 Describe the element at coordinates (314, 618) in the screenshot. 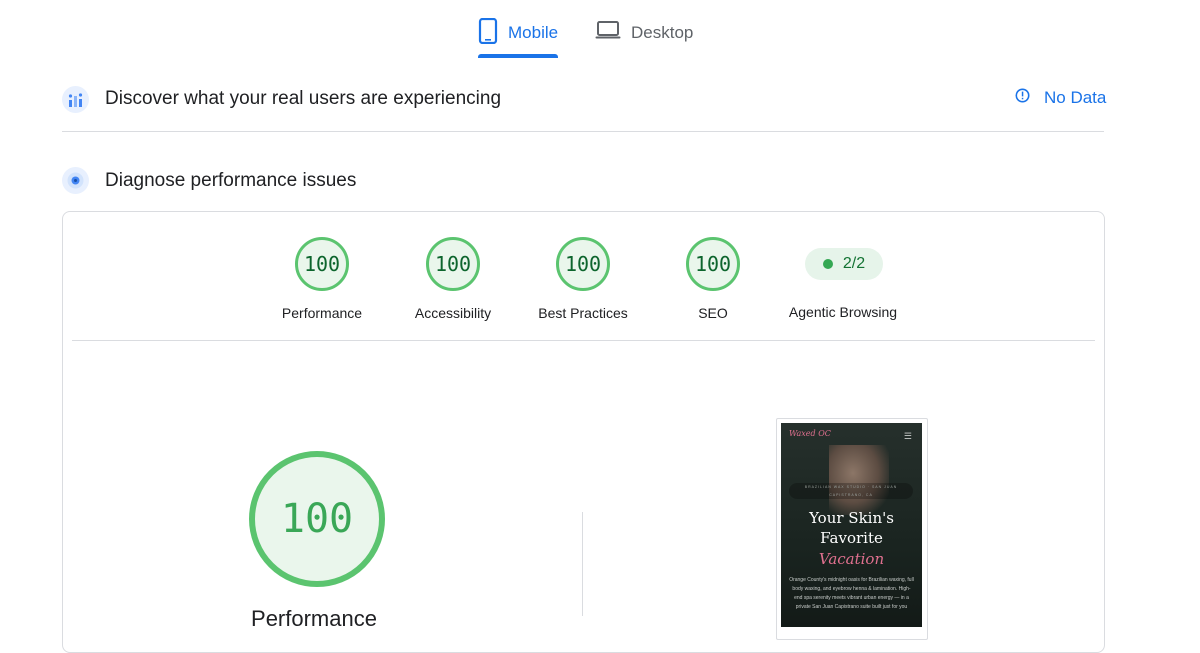

I see `performance-main-label: Performance` at that location.